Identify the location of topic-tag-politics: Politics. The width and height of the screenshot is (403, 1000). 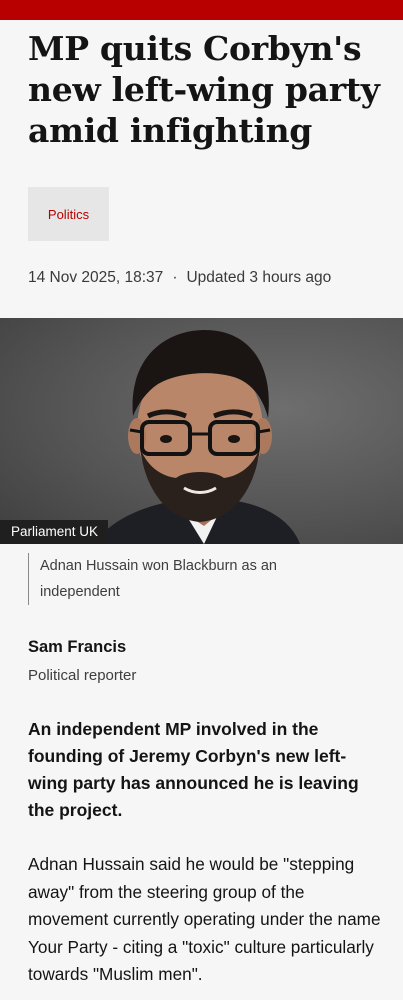
(68, 214).